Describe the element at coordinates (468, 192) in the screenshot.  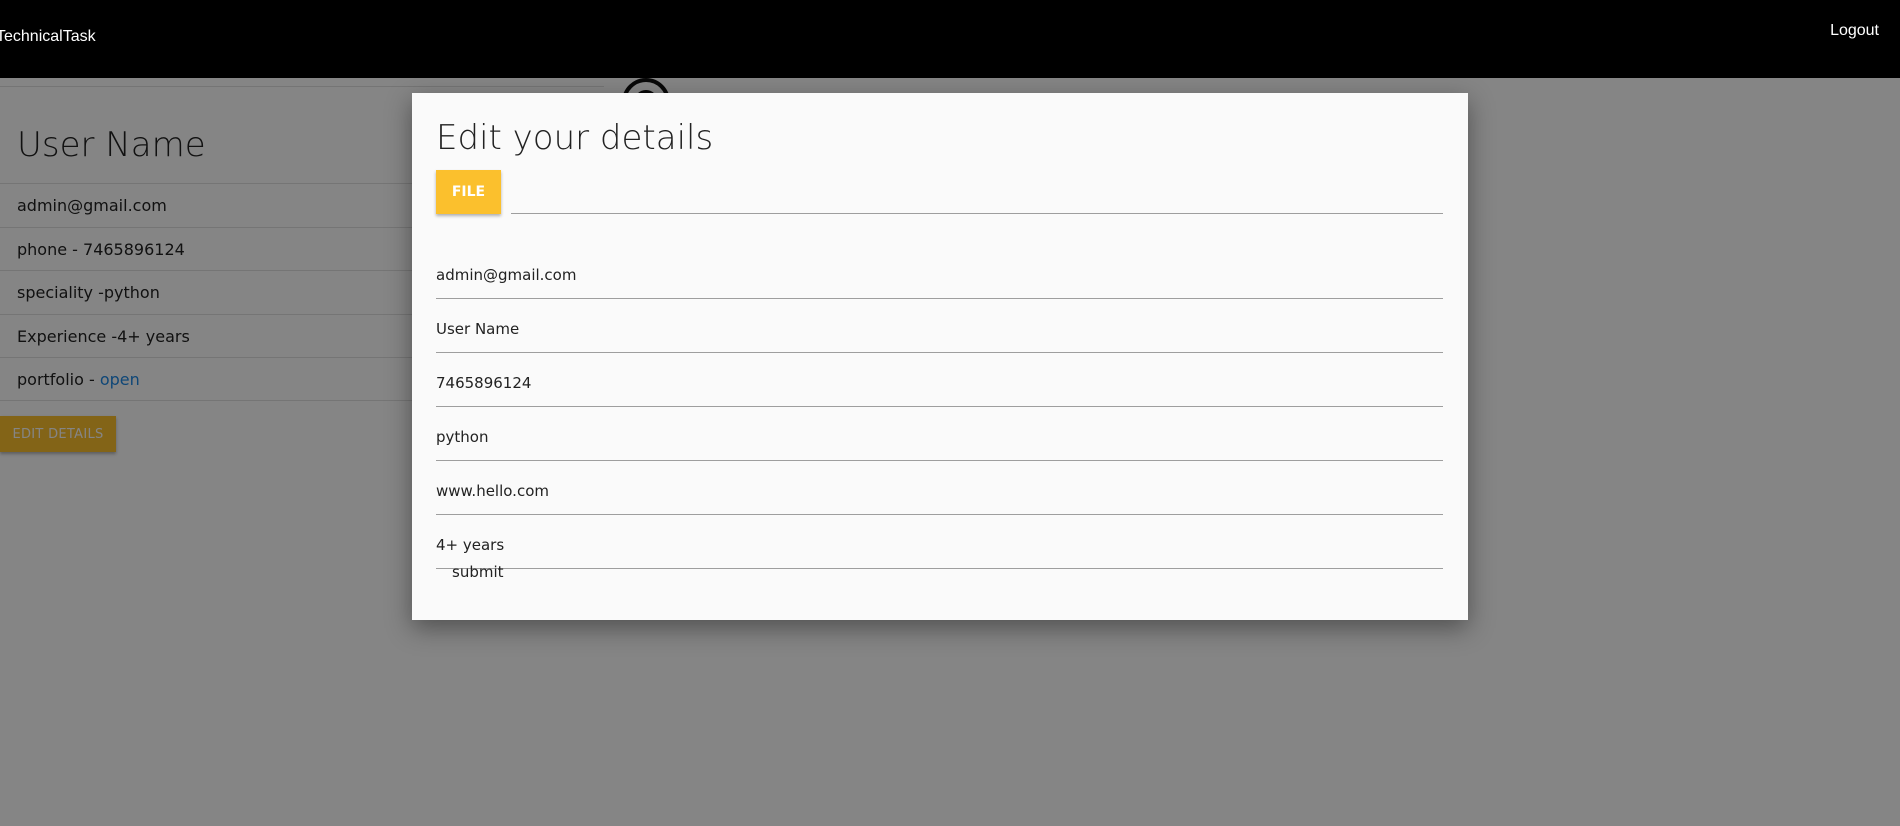
I see `file-upload-button: FILE` at that location.